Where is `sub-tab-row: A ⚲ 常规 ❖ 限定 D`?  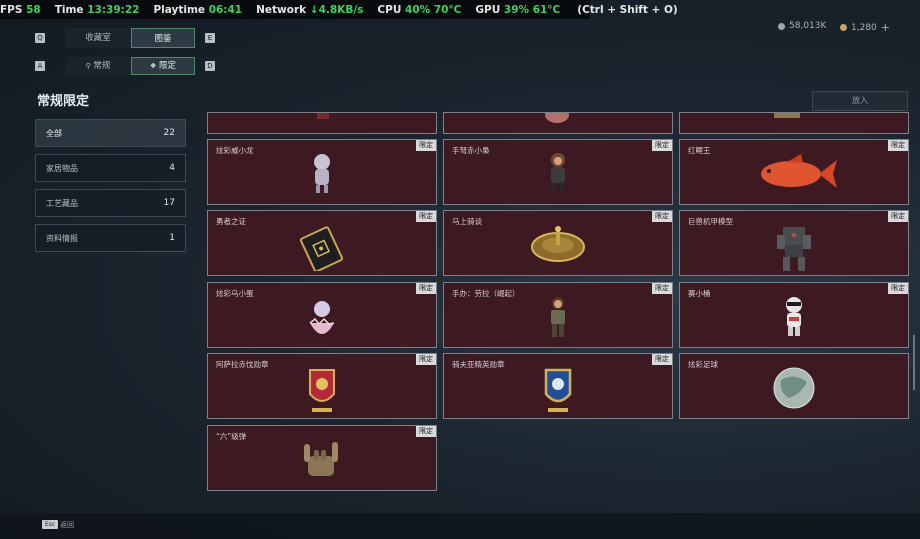
sub-tab-row: A ⚲ 常规 ❖ 限定 D is located at coordinates (125, 66).